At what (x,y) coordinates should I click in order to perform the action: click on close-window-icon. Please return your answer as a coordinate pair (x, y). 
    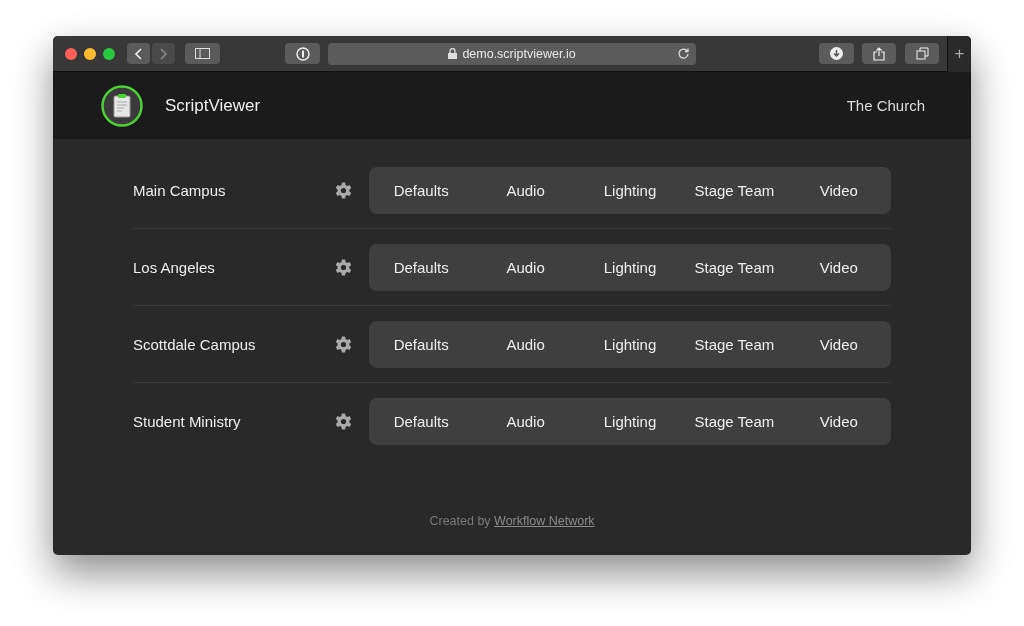
    Looking at the image, I should click on (71, 53).